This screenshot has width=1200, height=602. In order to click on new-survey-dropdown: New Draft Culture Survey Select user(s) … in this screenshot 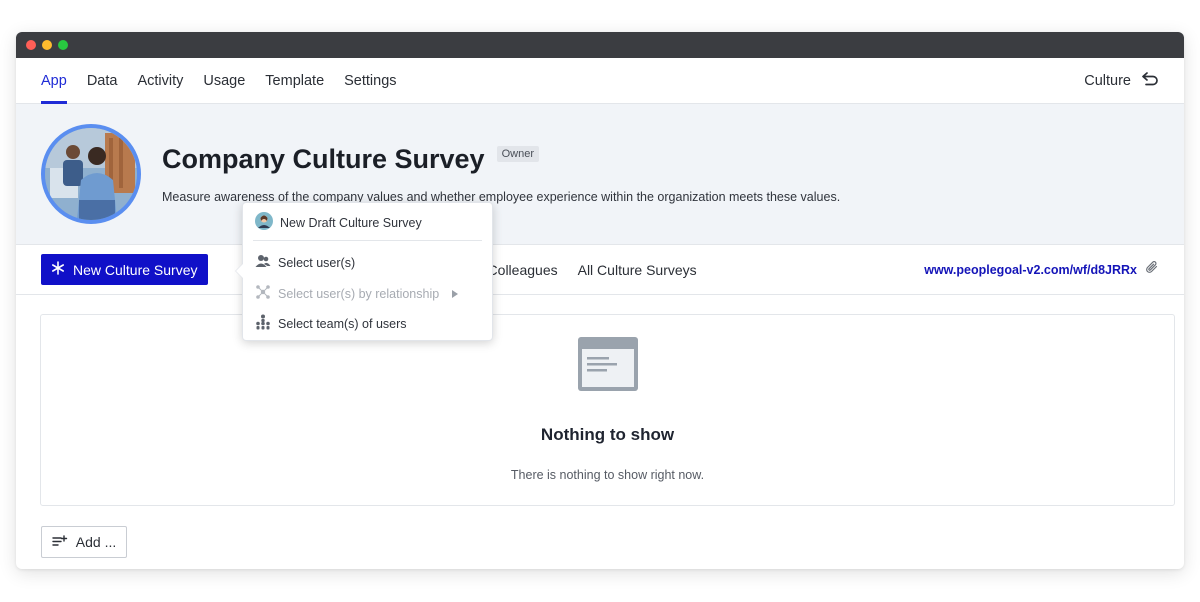, I will do `click(364, 271)`.